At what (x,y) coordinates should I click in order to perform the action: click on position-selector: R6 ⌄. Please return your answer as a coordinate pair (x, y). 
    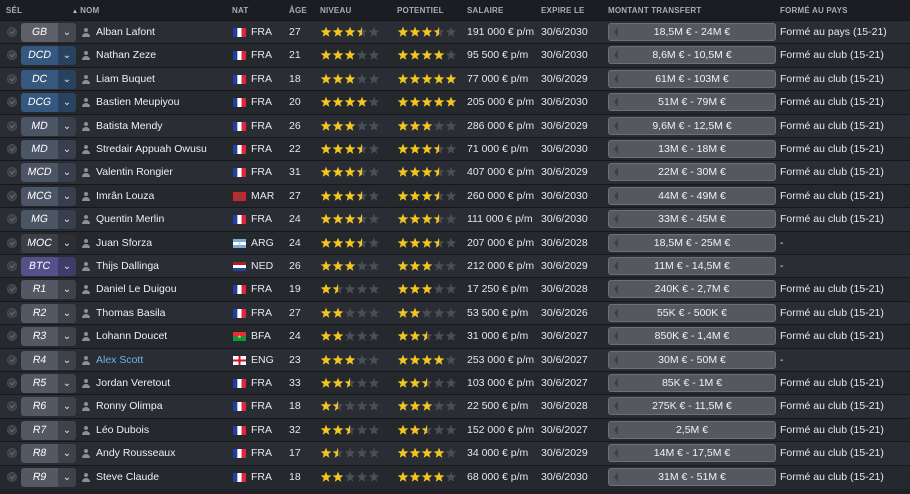
    Looking at the image, I should click on (48, 407).